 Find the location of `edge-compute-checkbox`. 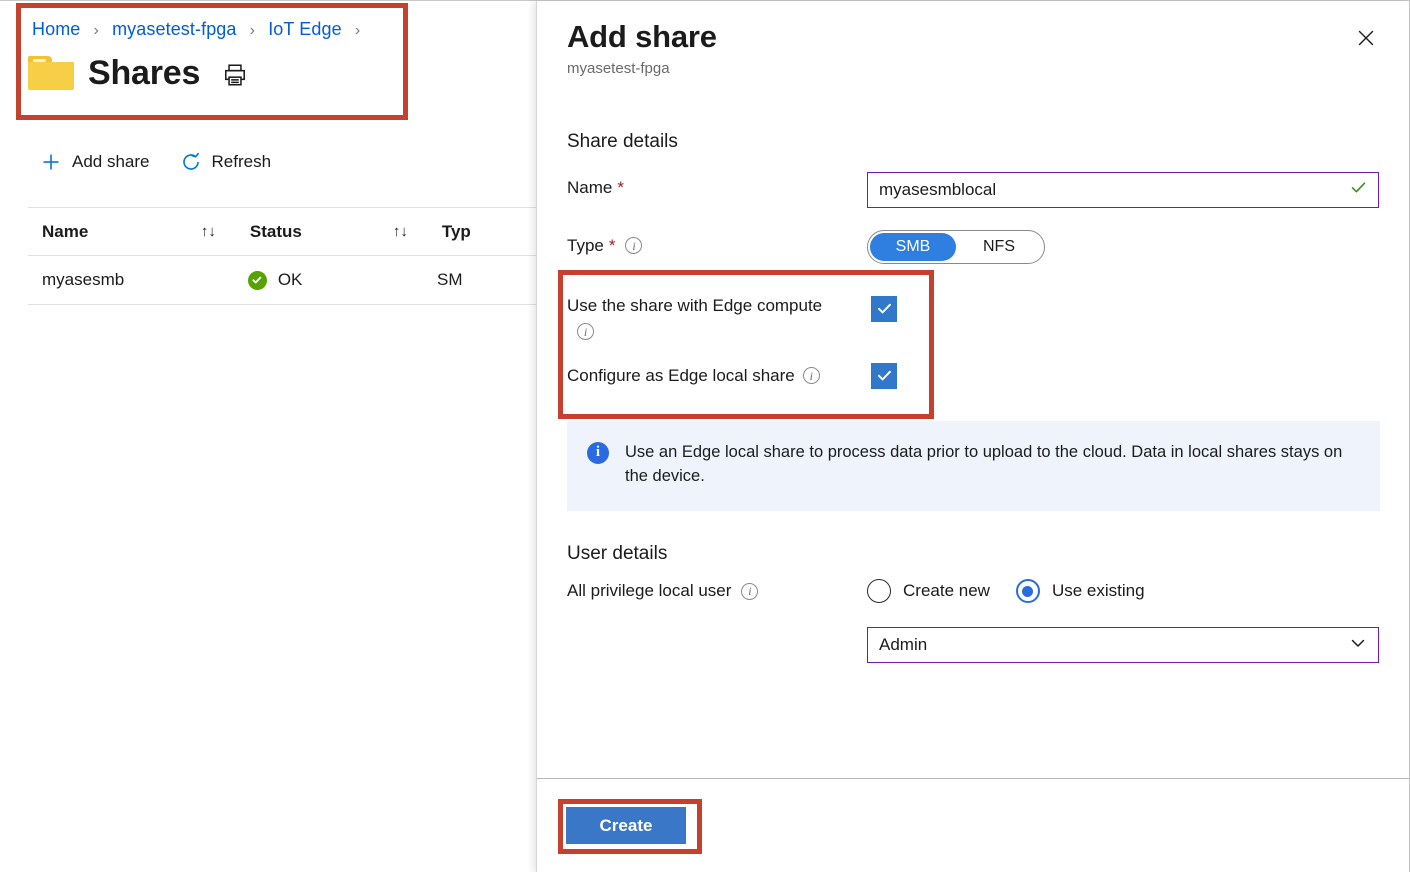

edge-compute-checkbox is located at coordinates (884, 308).